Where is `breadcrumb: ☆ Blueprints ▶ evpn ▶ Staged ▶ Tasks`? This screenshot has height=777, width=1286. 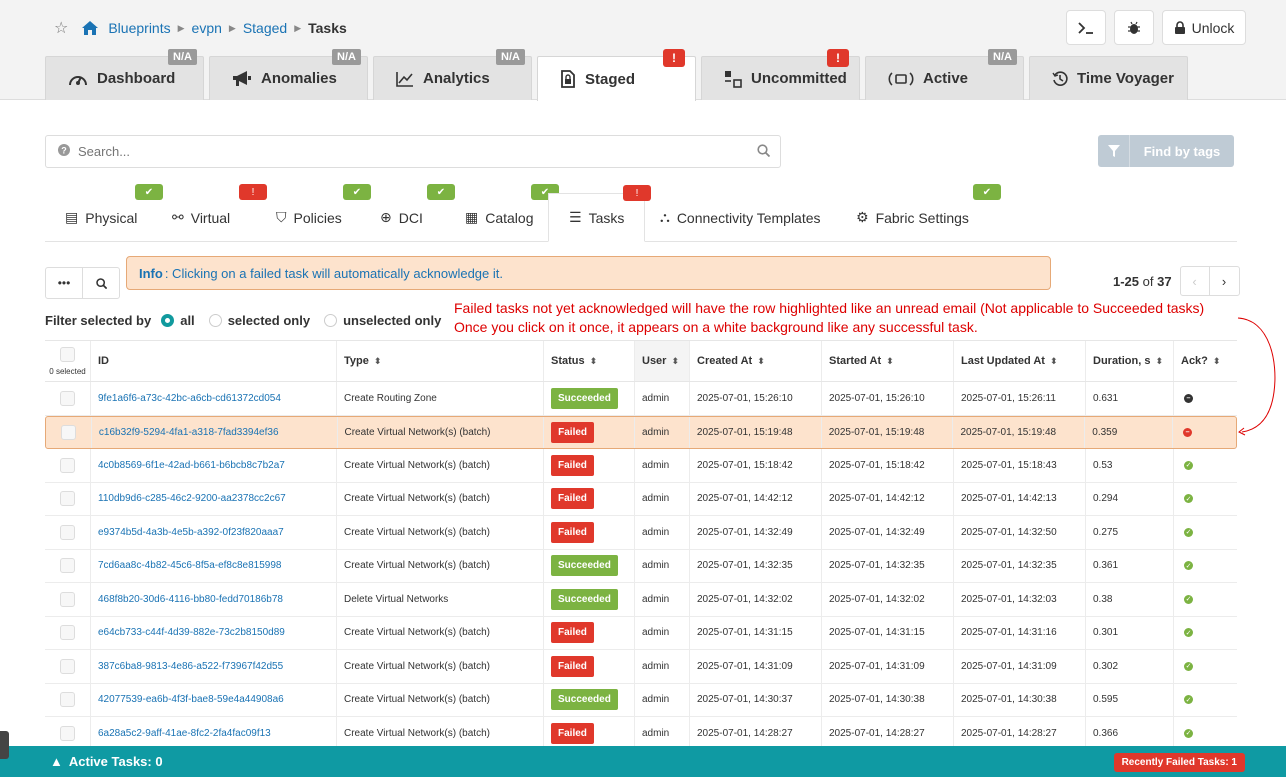 breadcrumb: ☆ Blueprints ▶ evpn ▶ Staged ▶ Tasks is located at coordinates (200, 28).